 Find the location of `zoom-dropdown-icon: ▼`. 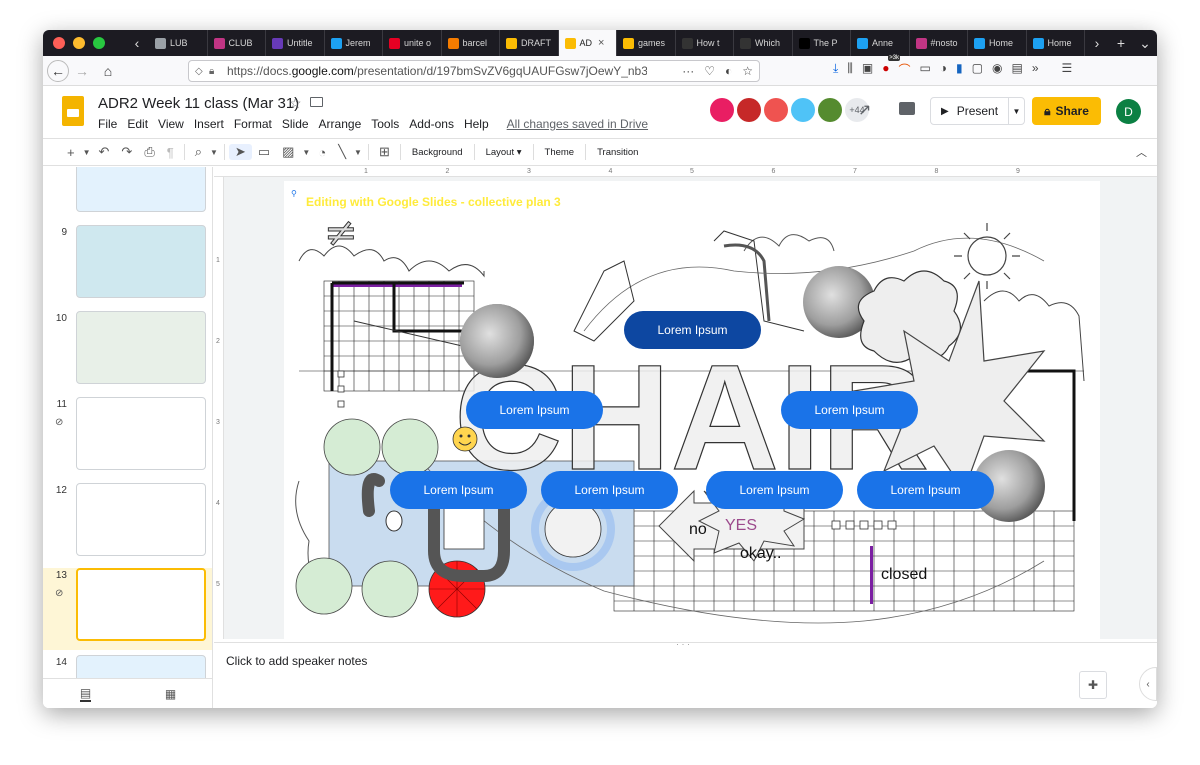

zoom-dropdown-icon: ▼ is located at coordinates (214, 152).